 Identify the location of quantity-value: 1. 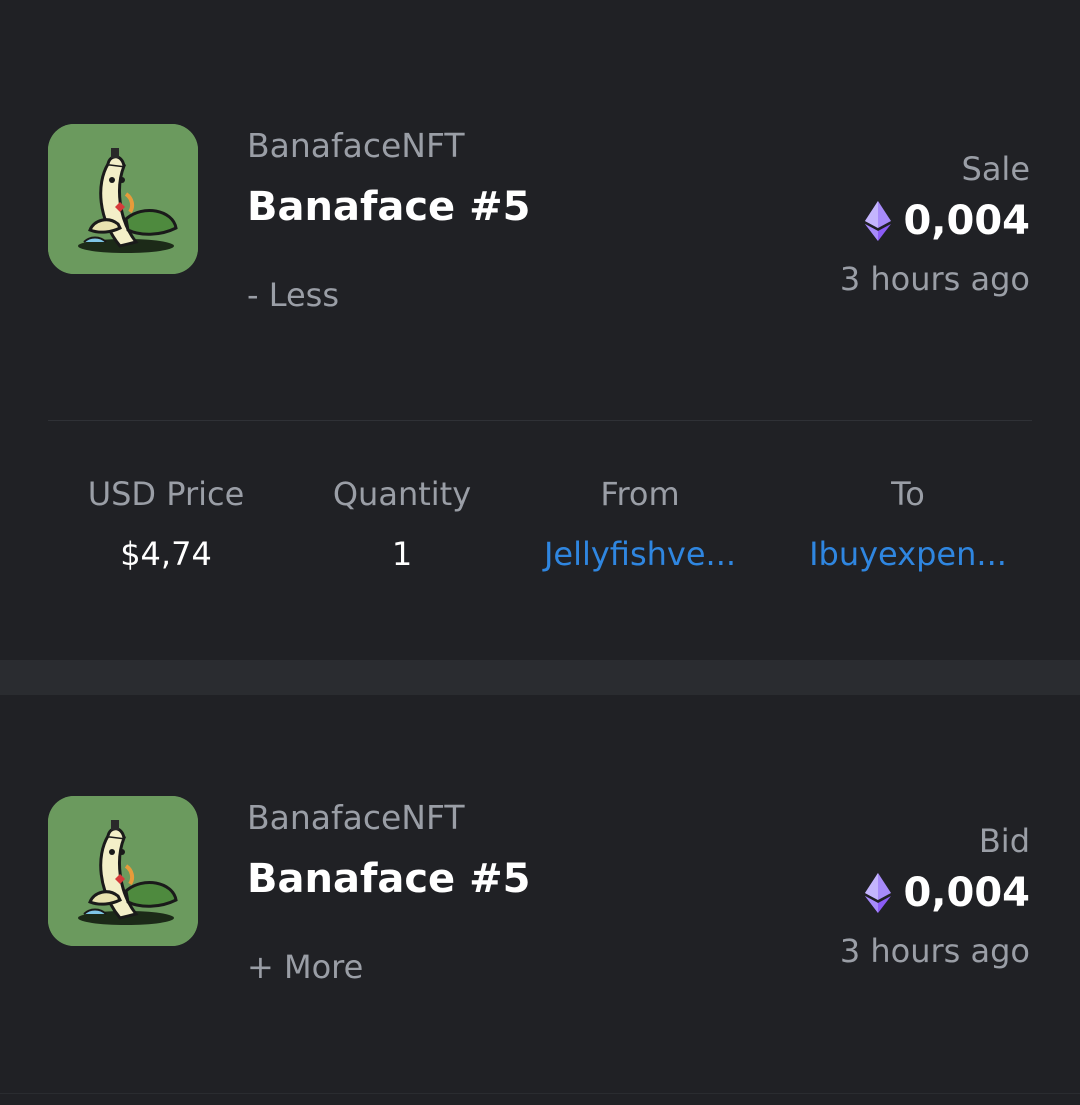
(402, 554).